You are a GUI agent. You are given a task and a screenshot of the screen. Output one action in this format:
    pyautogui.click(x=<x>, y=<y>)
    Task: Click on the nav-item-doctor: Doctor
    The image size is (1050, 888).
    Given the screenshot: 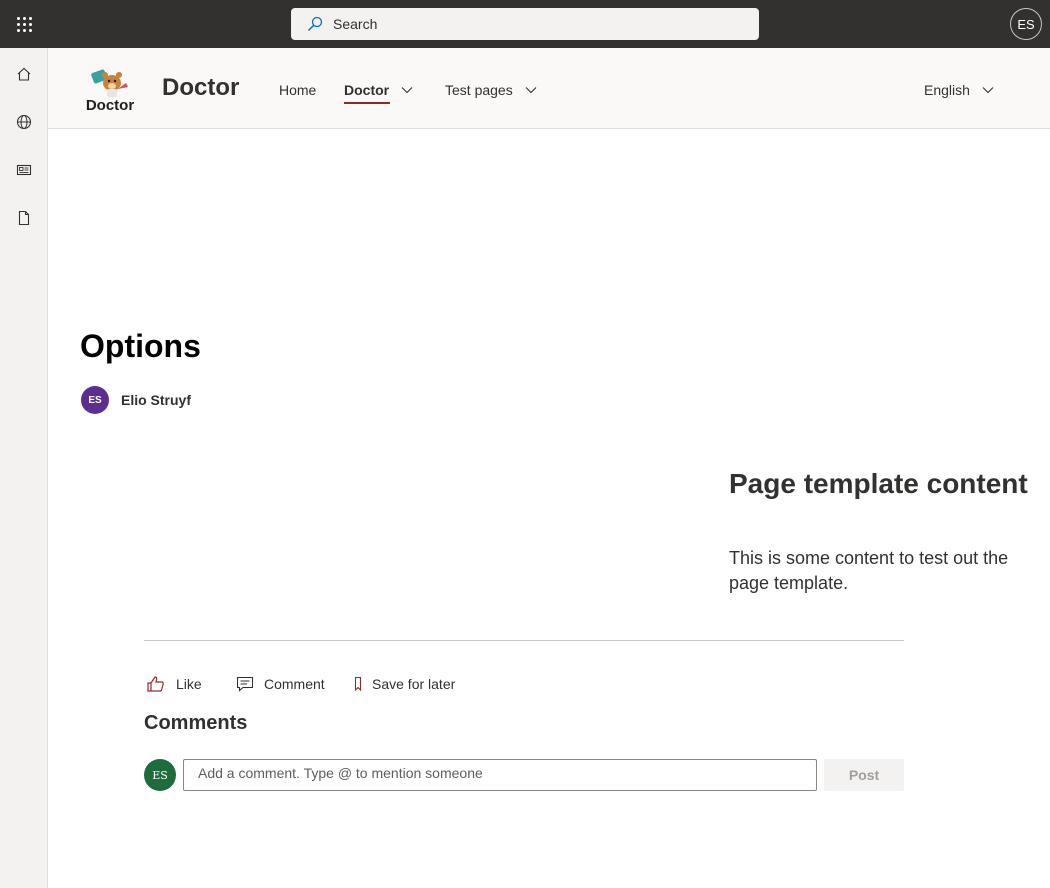 What is the action you would take?
    pyautogui.click(x=378, y=90)
    